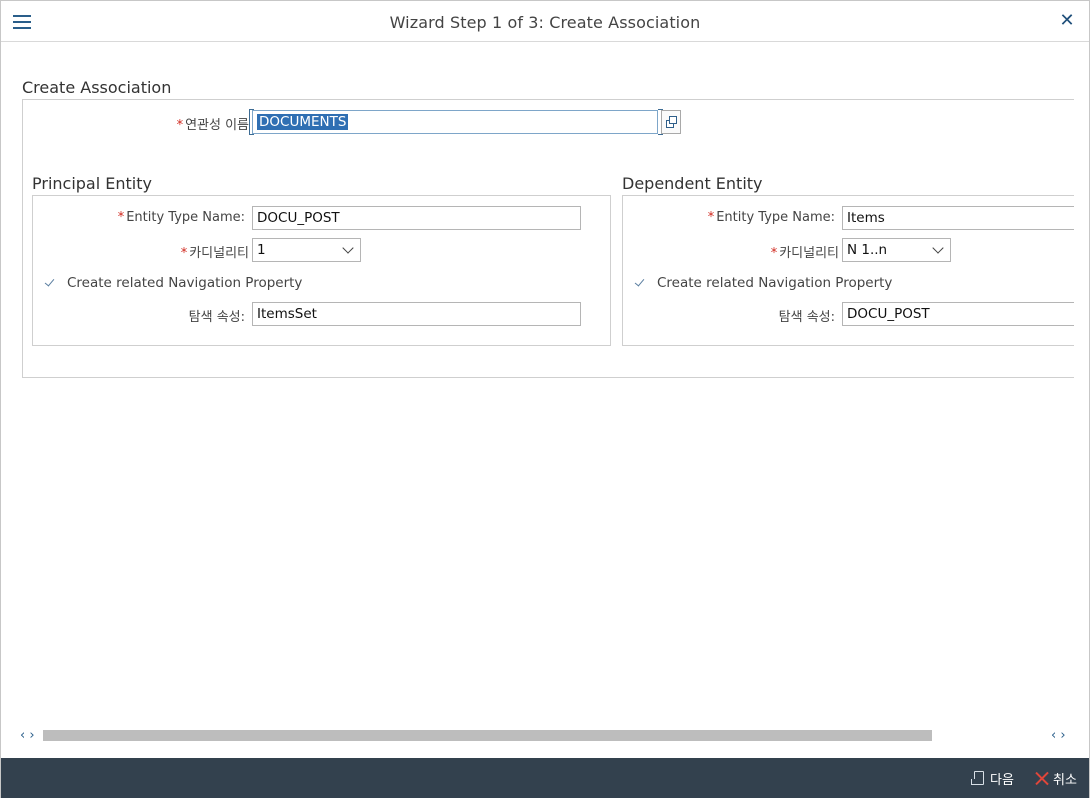 The image size is (1090, 798). Describe the element at coordinates (958, 314) in the screenshot. I see `dependent-nav-property-input: DOCU_POST` at that location.